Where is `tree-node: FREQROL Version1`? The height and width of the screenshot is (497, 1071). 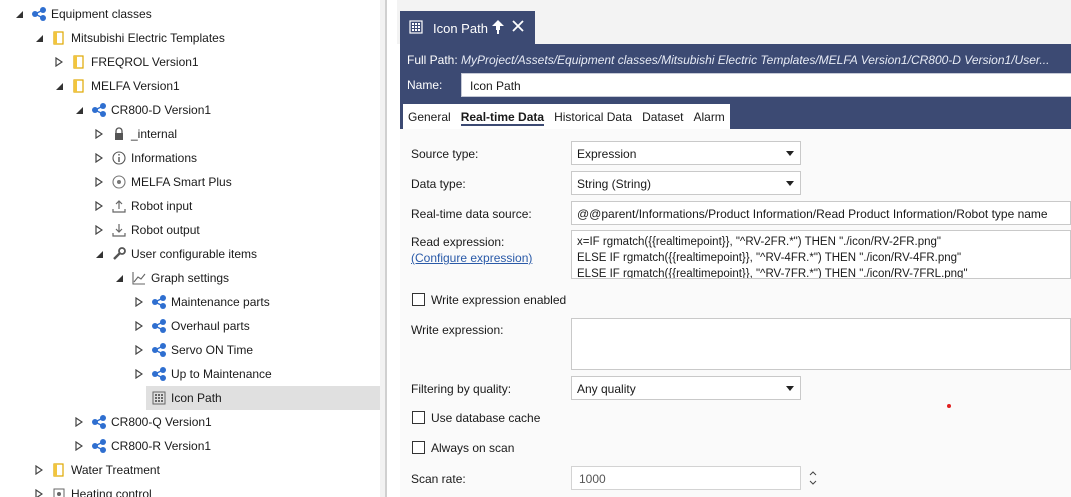 tree-node: FREQROL Version1 is located at coordinates (189, 62).